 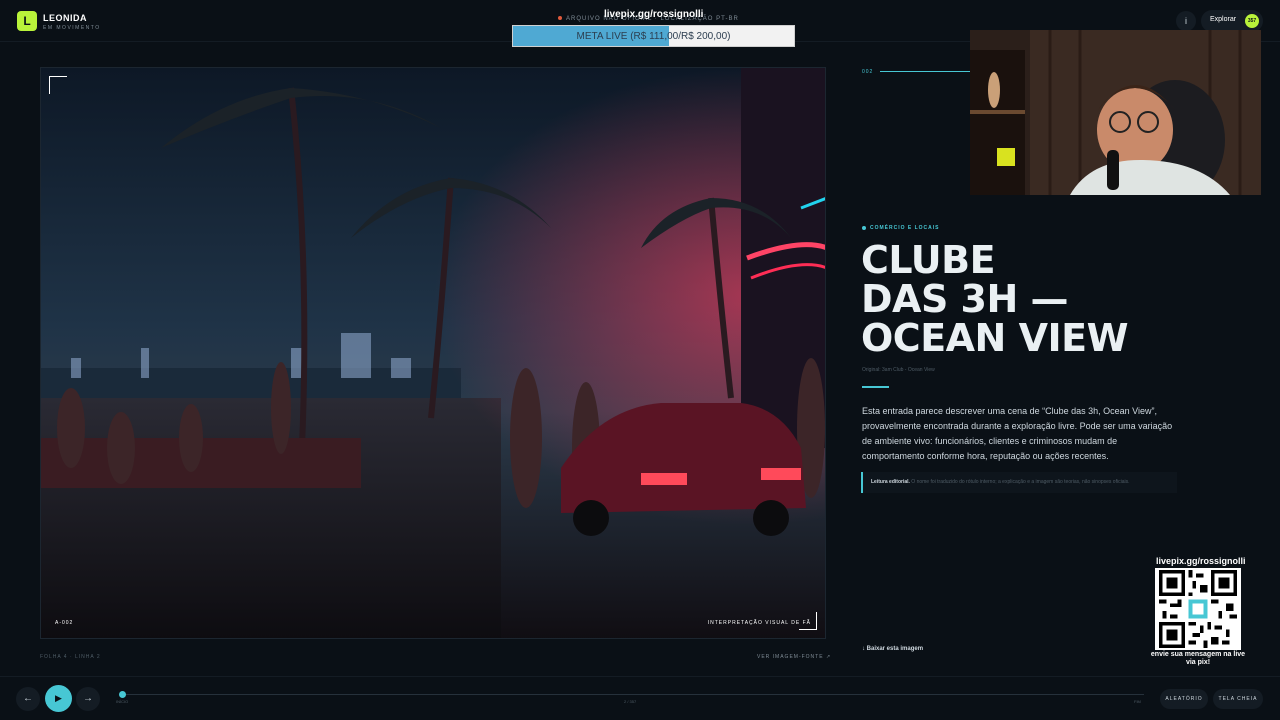 I want to click on livepix-url: livepix.gg/rossignolli, so click(x=654, y=14).